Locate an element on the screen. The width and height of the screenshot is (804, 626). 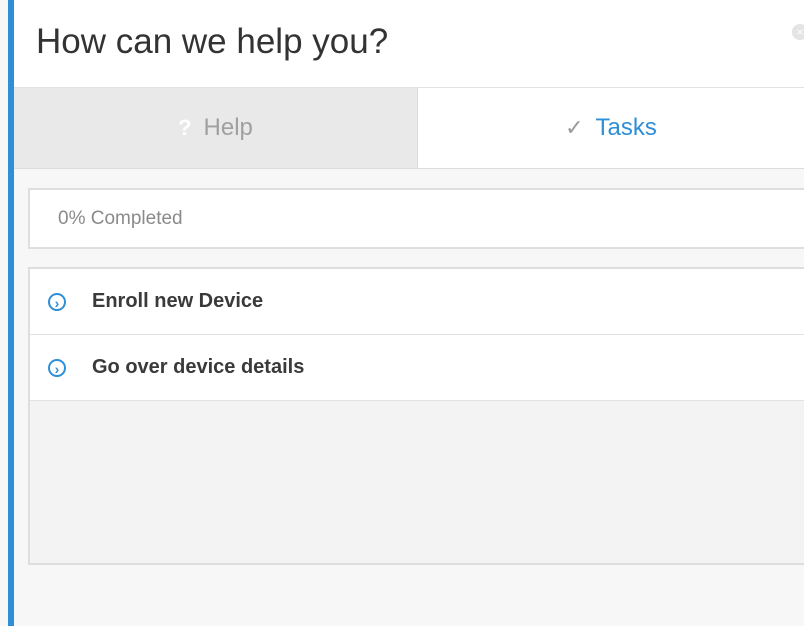
panel-title: How can we help you? is located at coordinates (212, 41).